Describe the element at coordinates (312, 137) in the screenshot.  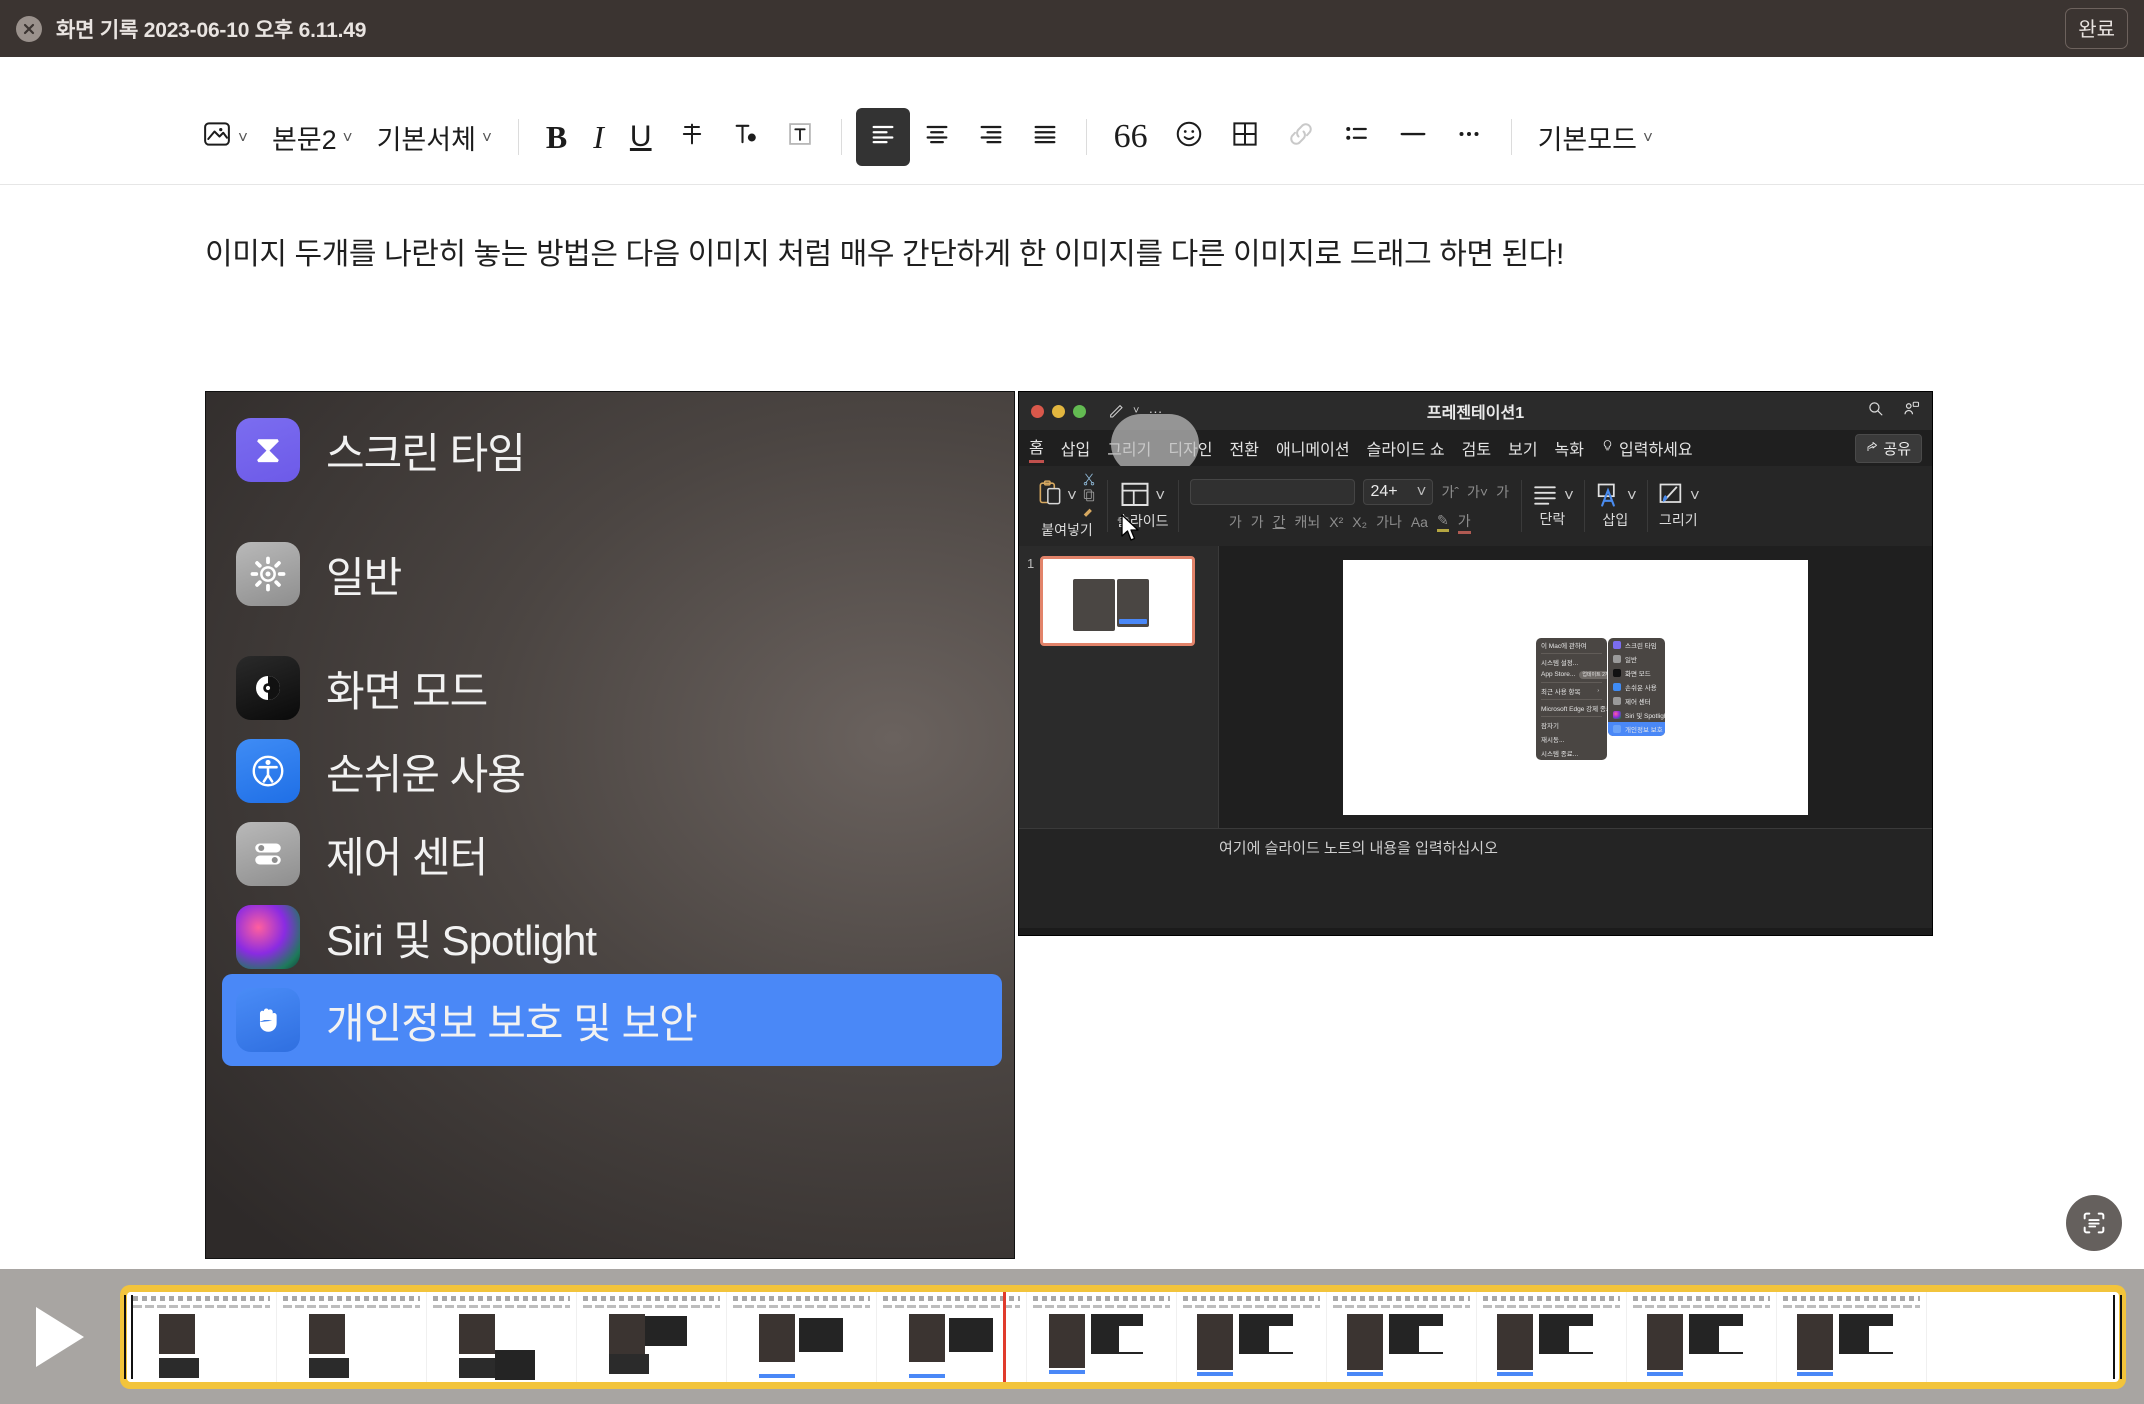
I see `paragraph-style-dropdown: 본문2 ˅` at that location.